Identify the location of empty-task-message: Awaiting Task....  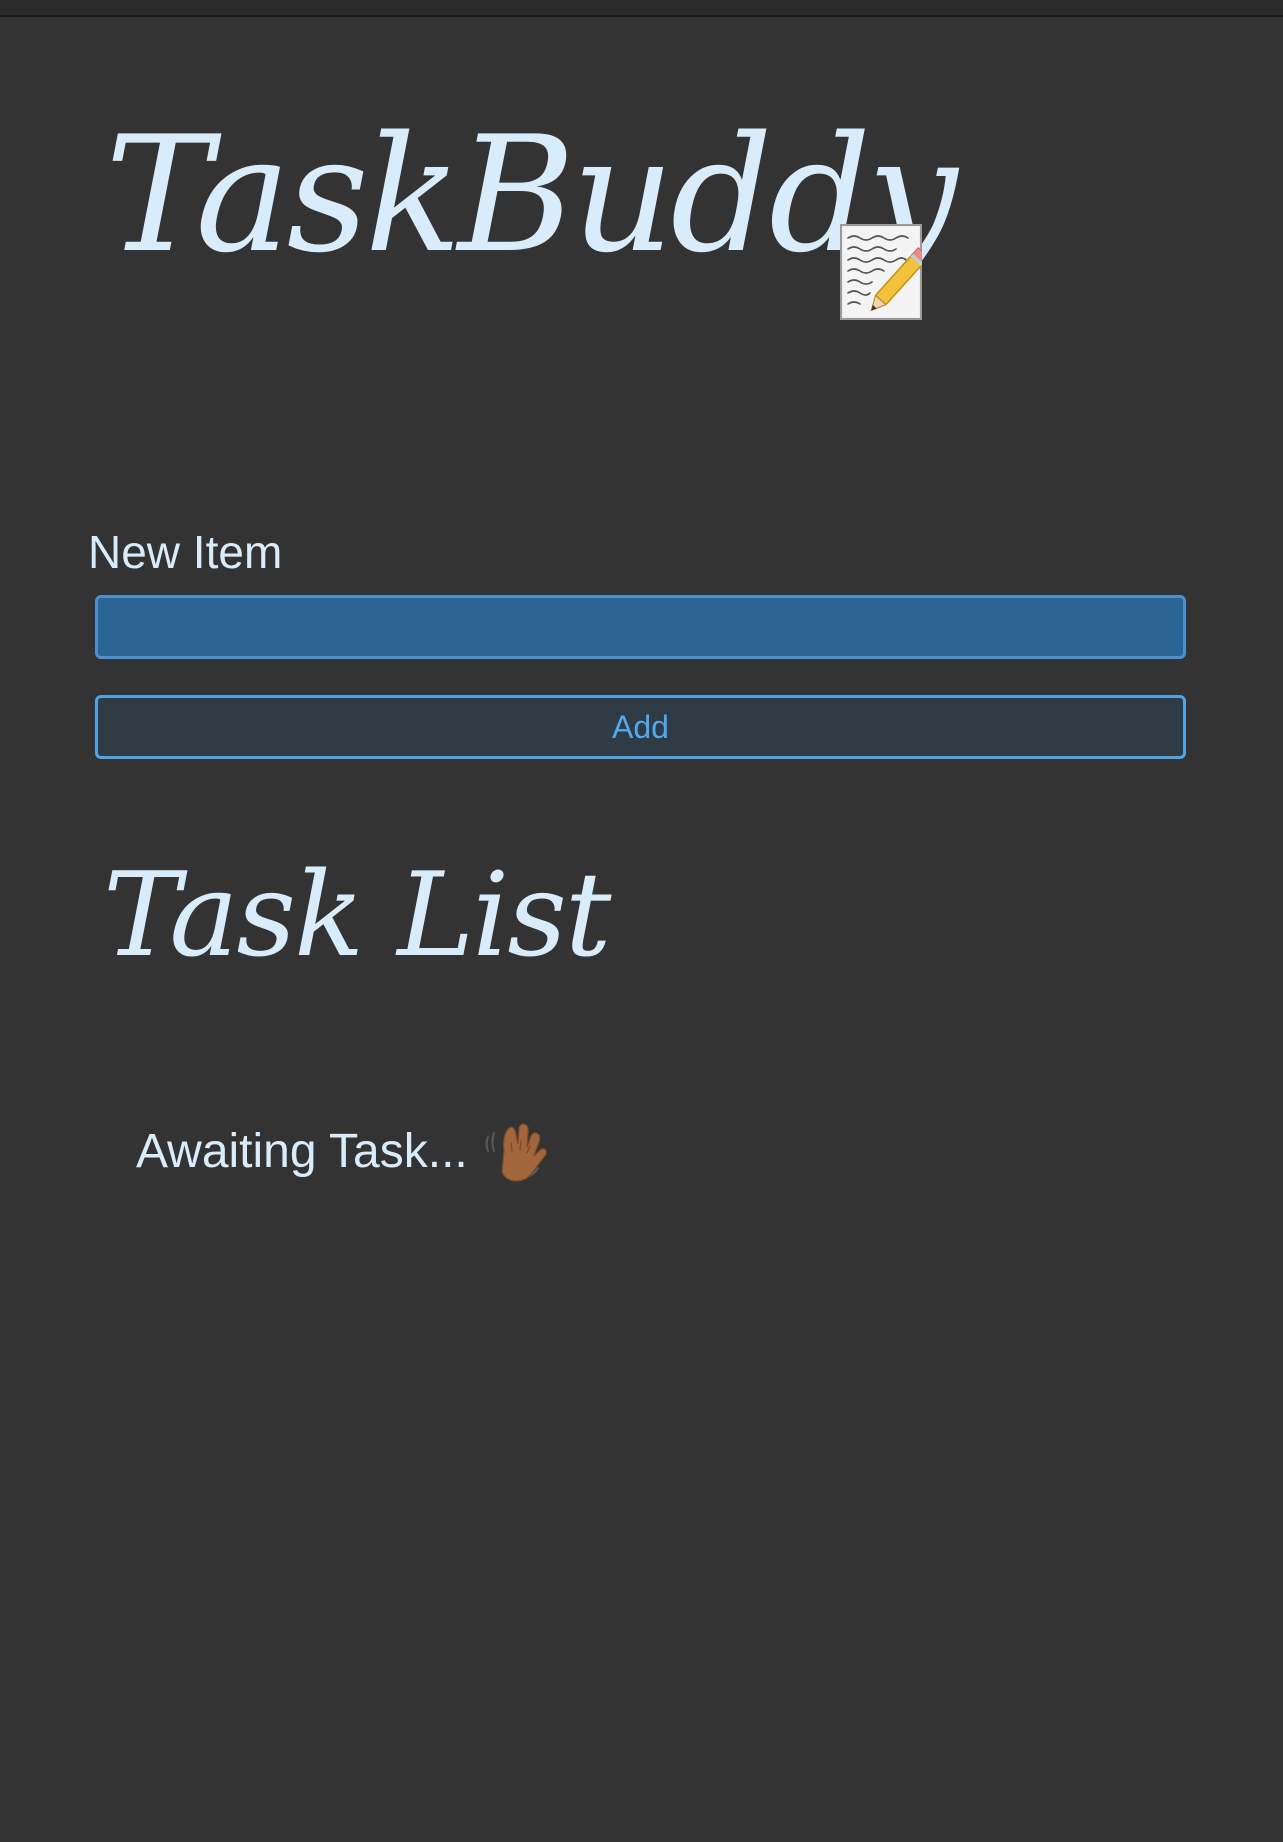
(302, 1151).